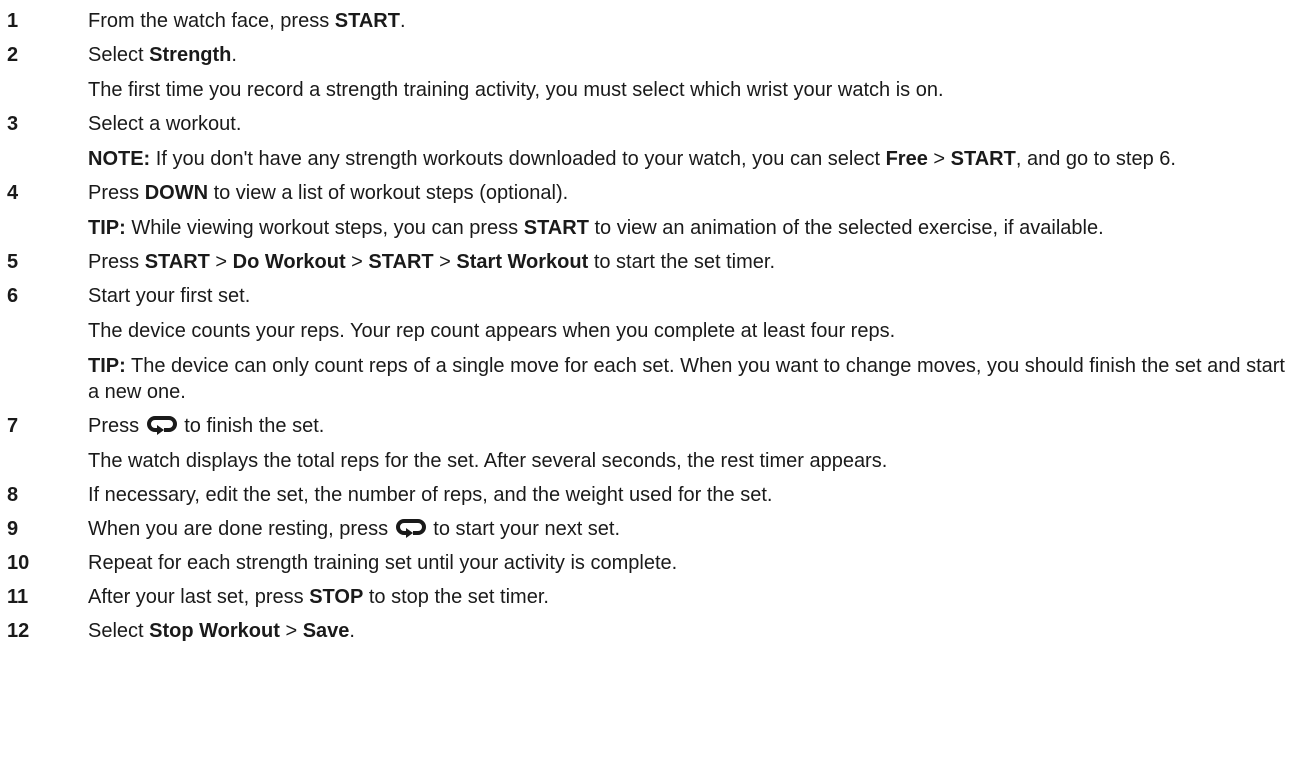 The image size is (1305, 758). What do you see at coordinates (18, 563) in the screenshot?
I see `step-number: 10` at bounding box center [18, 563].